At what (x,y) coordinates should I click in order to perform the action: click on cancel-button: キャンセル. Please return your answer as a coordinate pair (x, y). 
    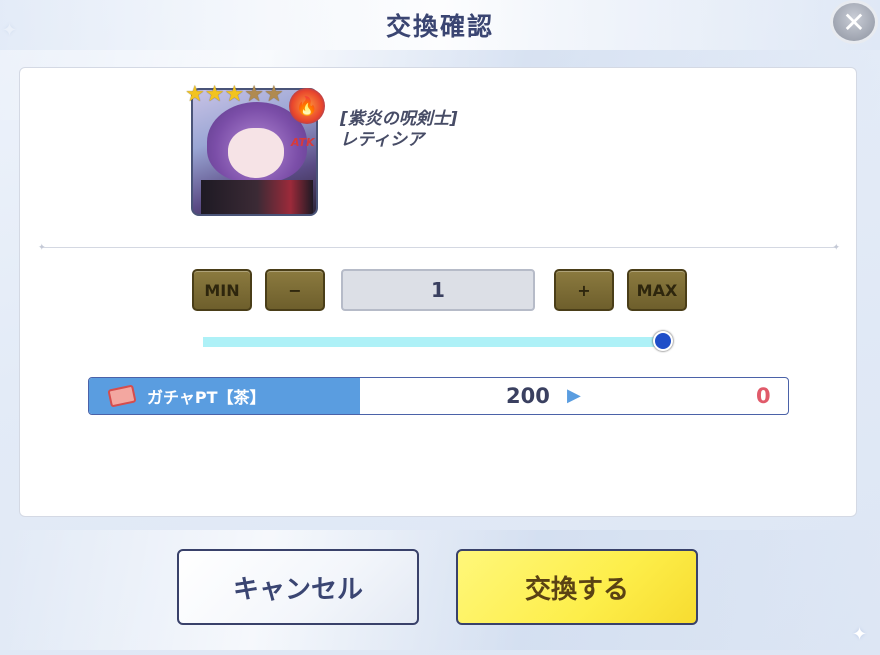
    Looking at the image, I should click on (298, 587).